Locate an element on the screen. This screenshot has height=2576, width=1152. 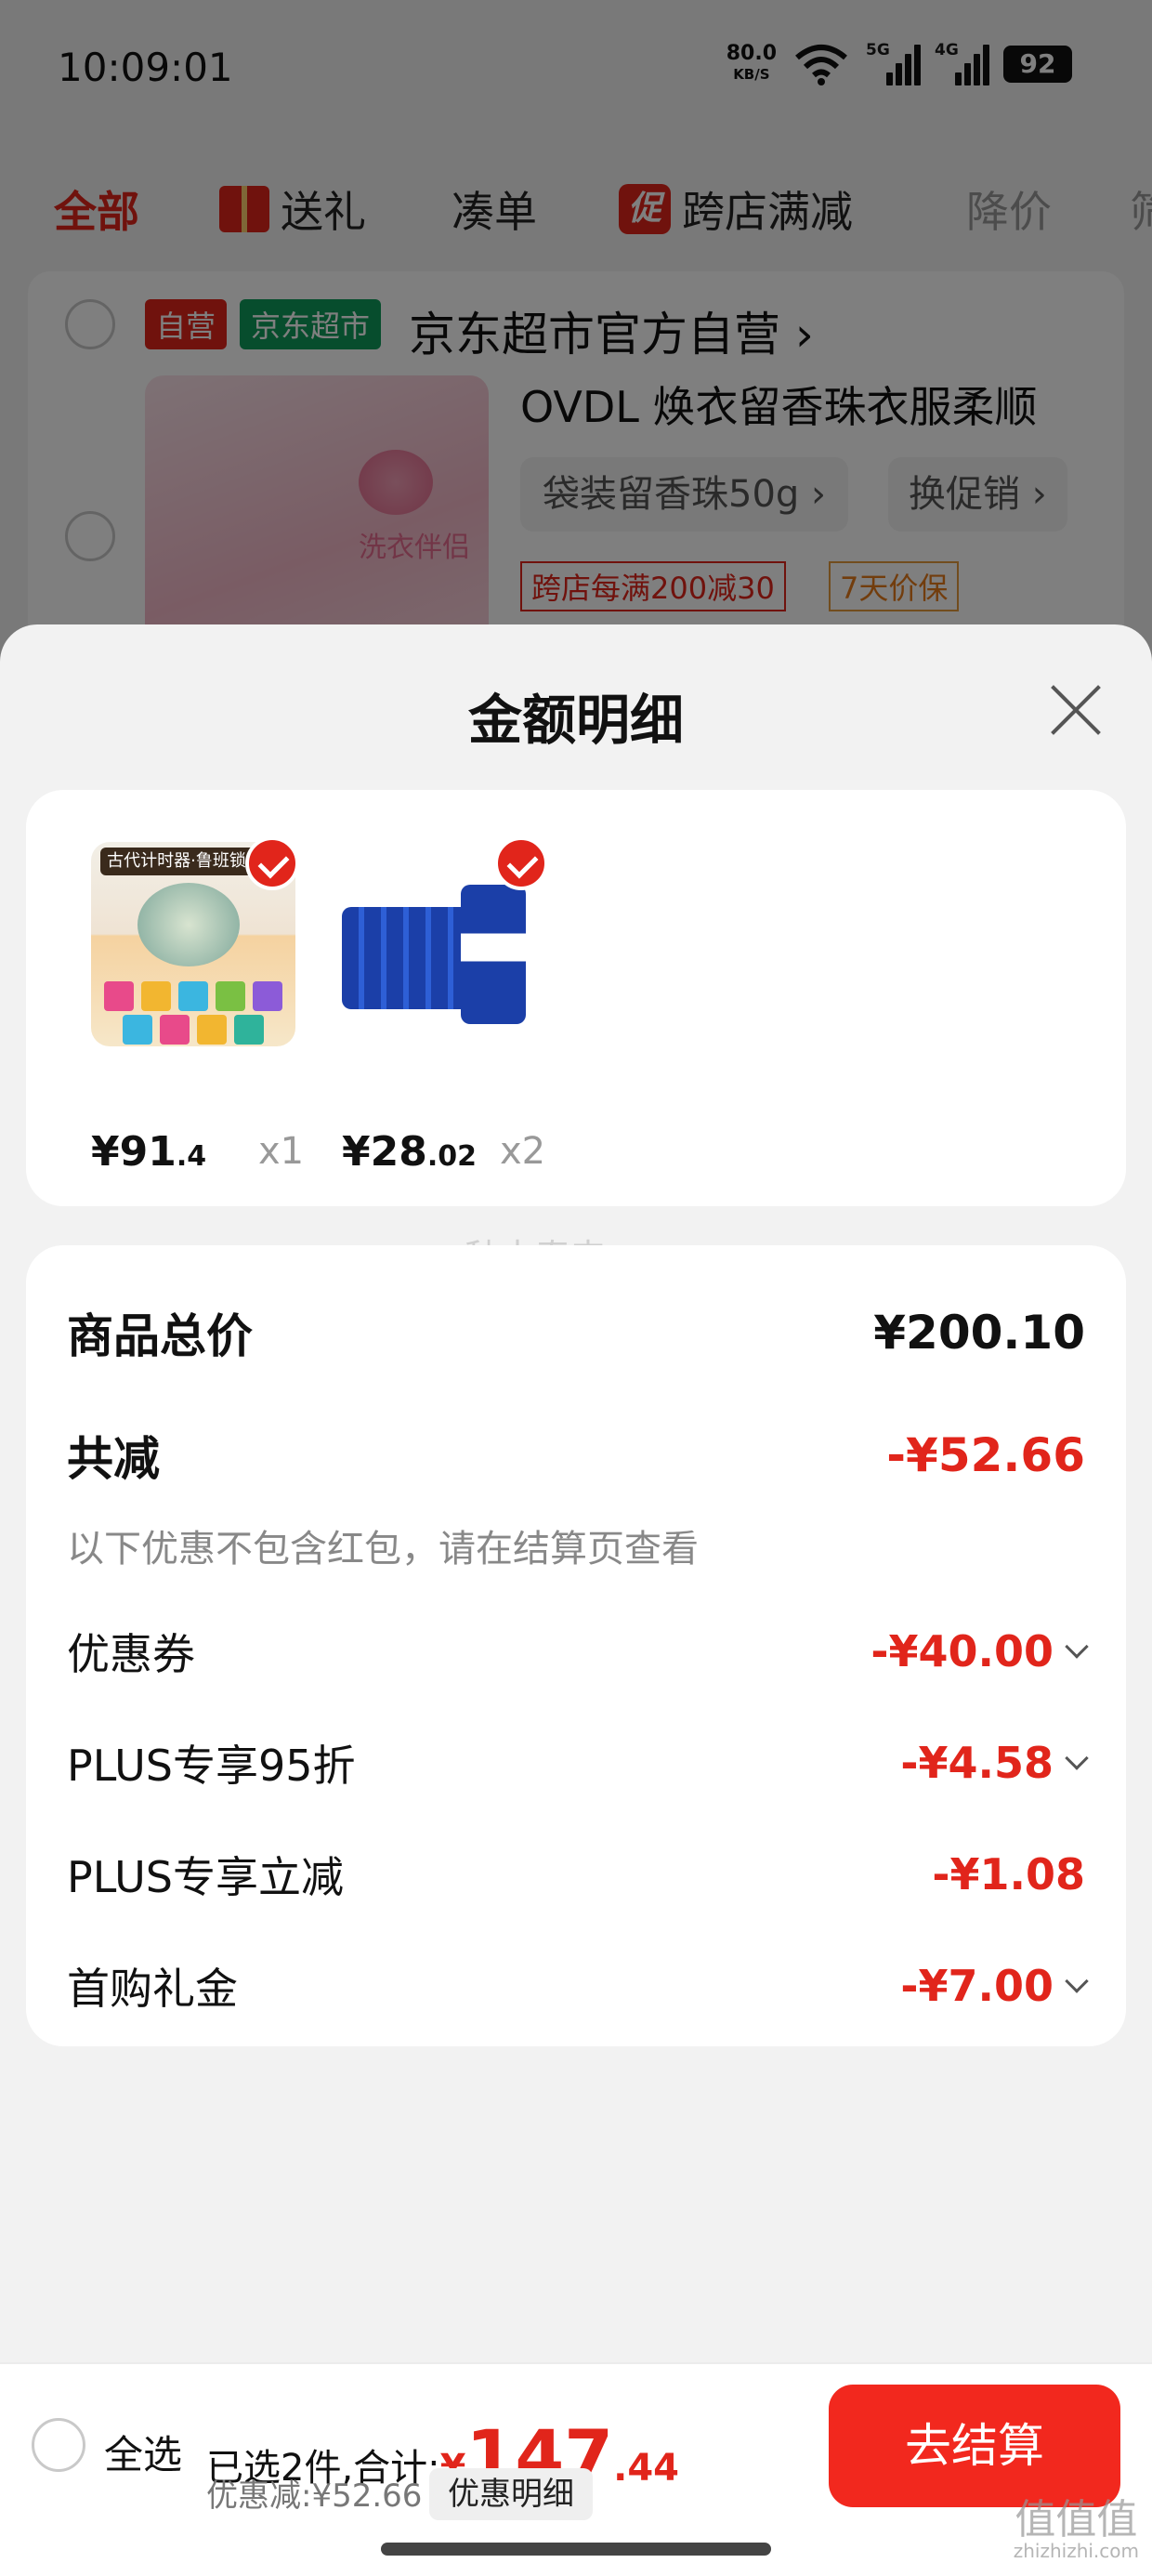
discount-detail-button: 优惠明细 is located at coordinates (511, 2494).